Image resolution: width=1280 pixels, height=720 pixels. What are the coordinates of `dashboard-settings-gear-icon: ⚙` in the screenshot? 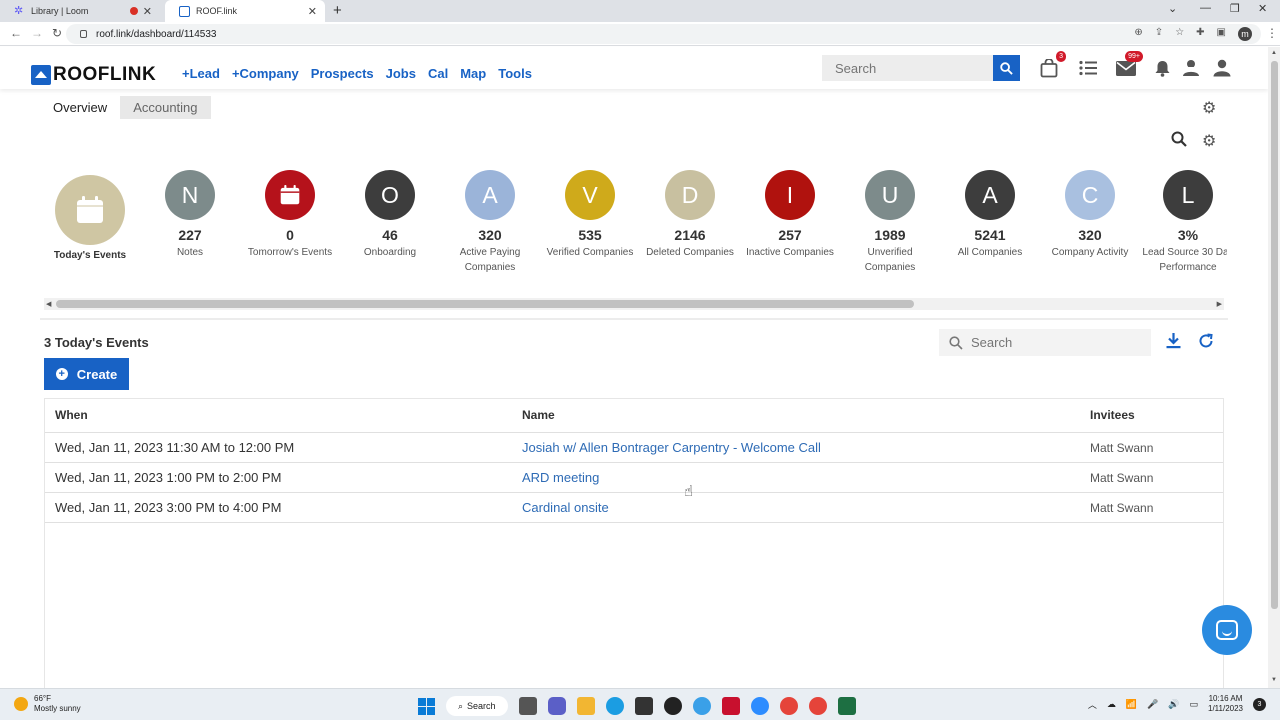 It's located at (1209, 108).